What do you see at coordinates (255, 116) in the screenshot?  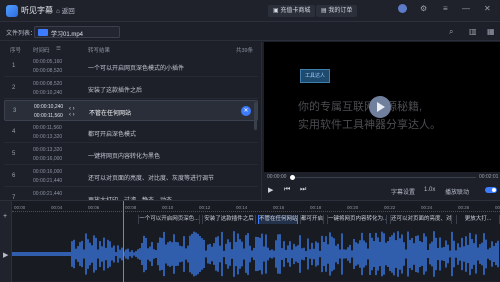 I see `list-scrollbar` at bounding box center [255, 116].